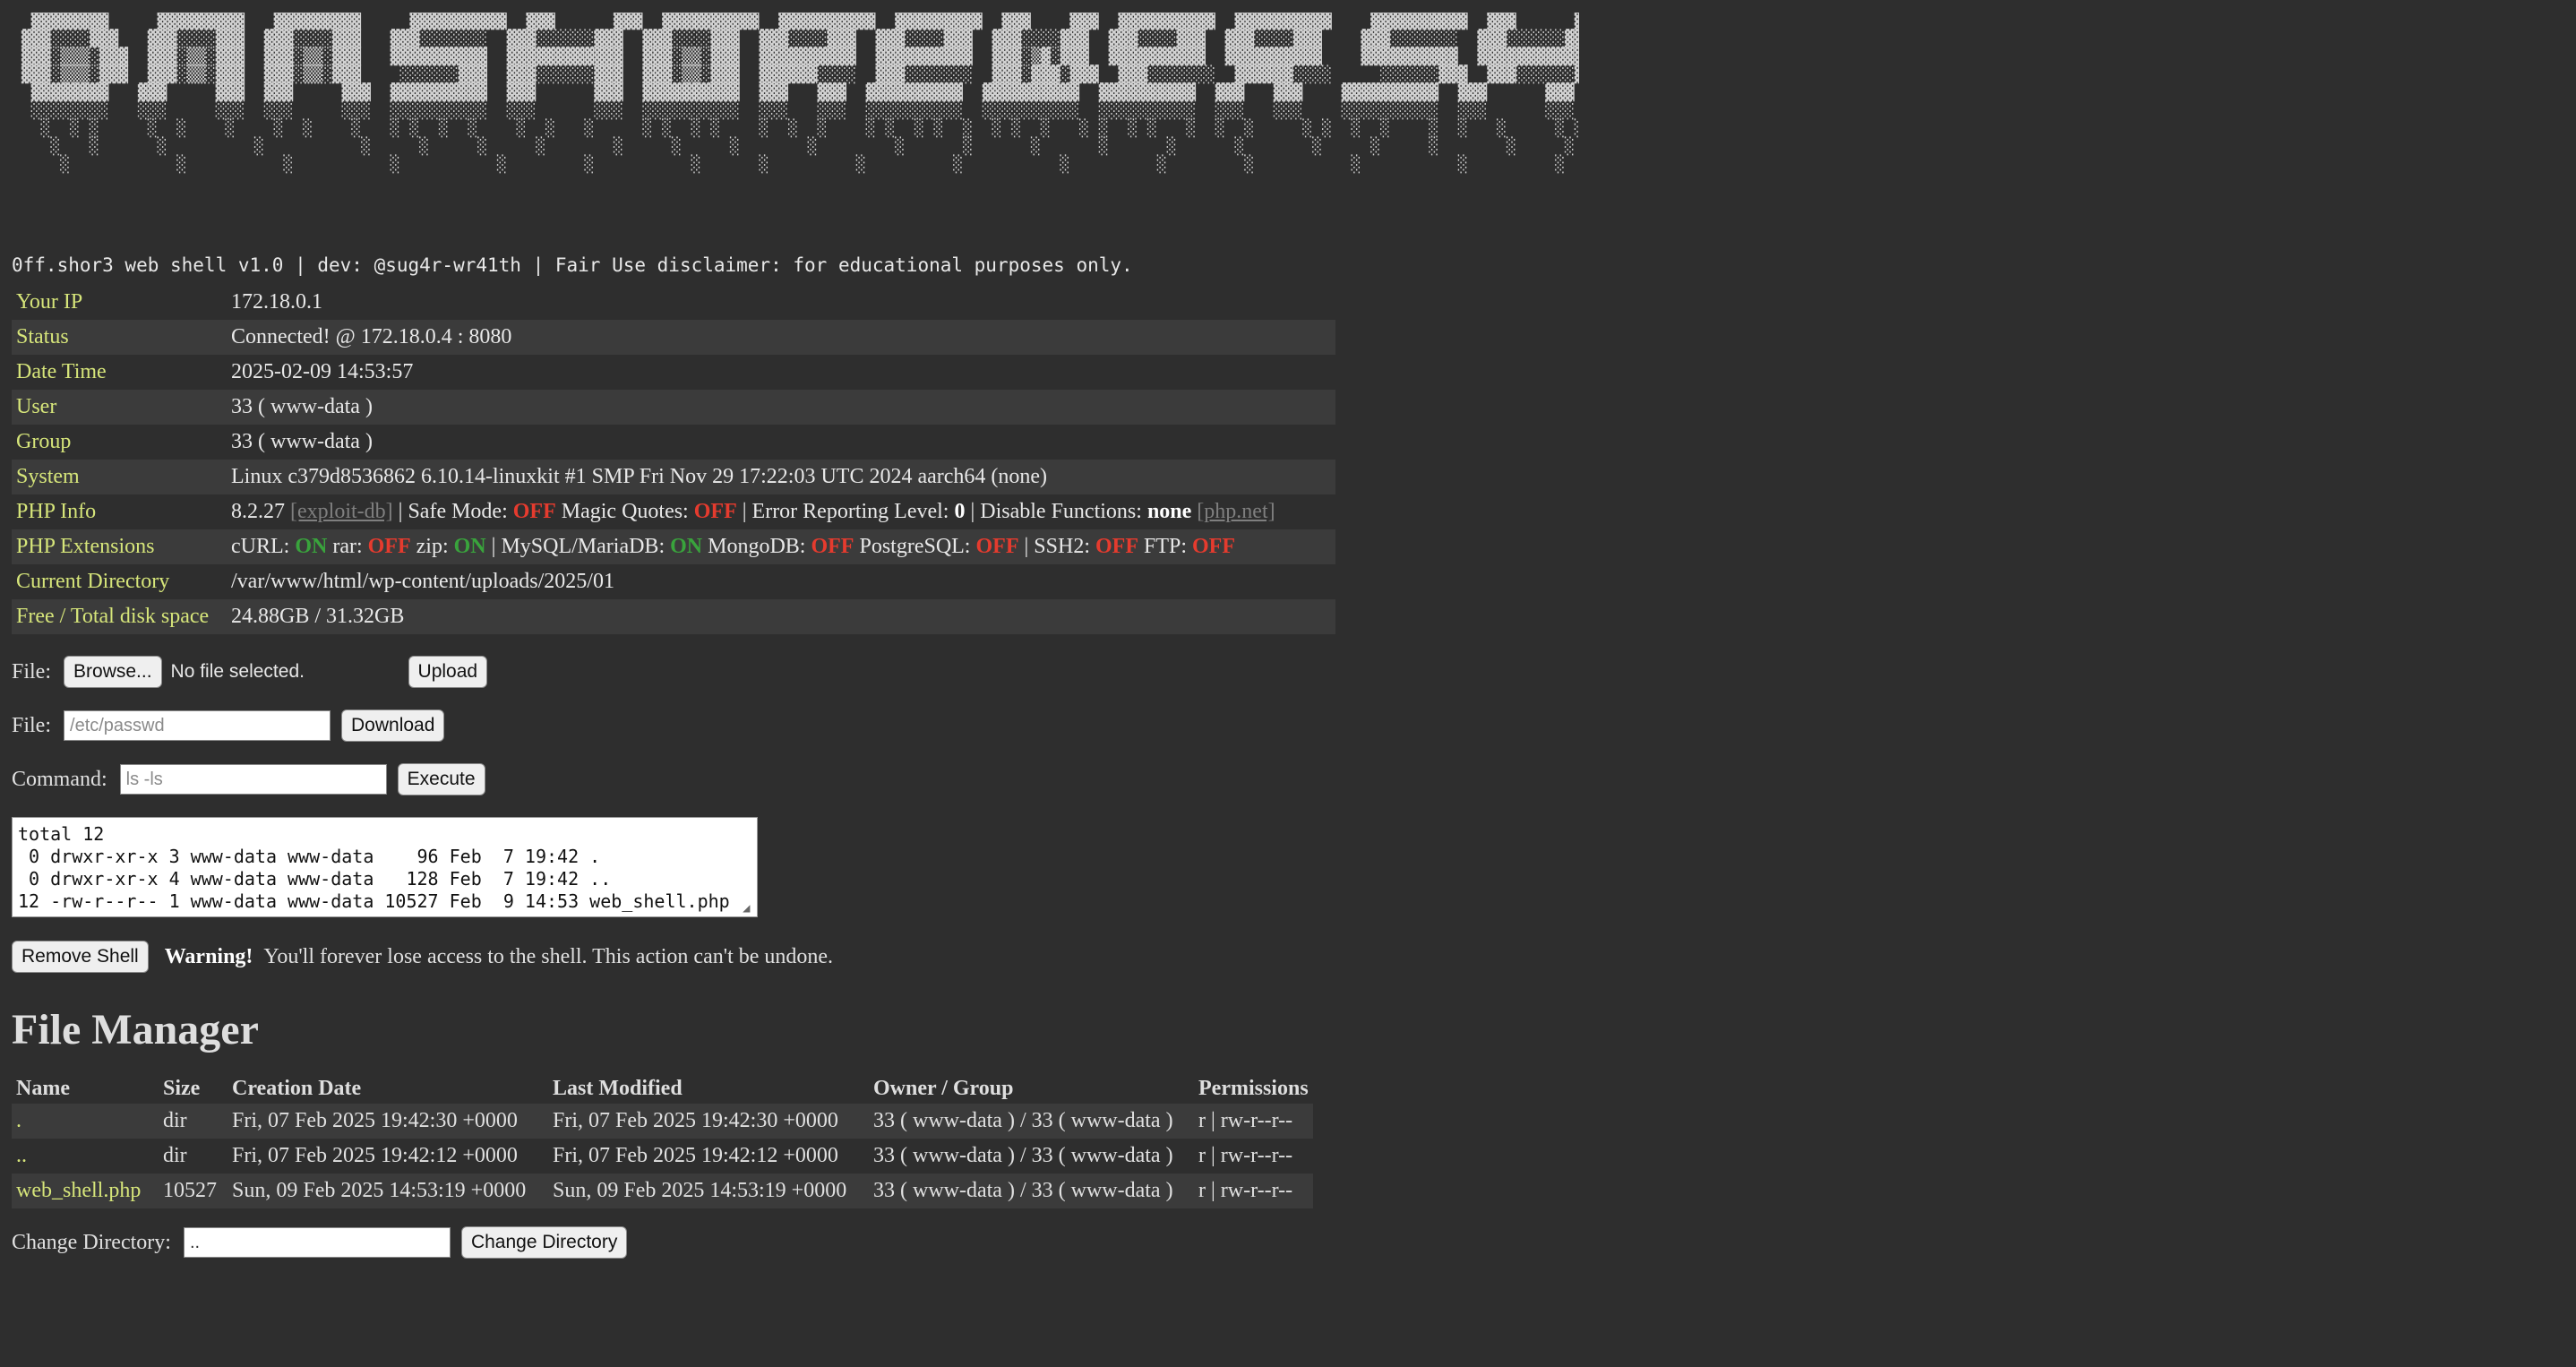 The height and width of the screenshot is (1367, 2576). I want to click on php-version: 8.2.27, so click(258, 512).